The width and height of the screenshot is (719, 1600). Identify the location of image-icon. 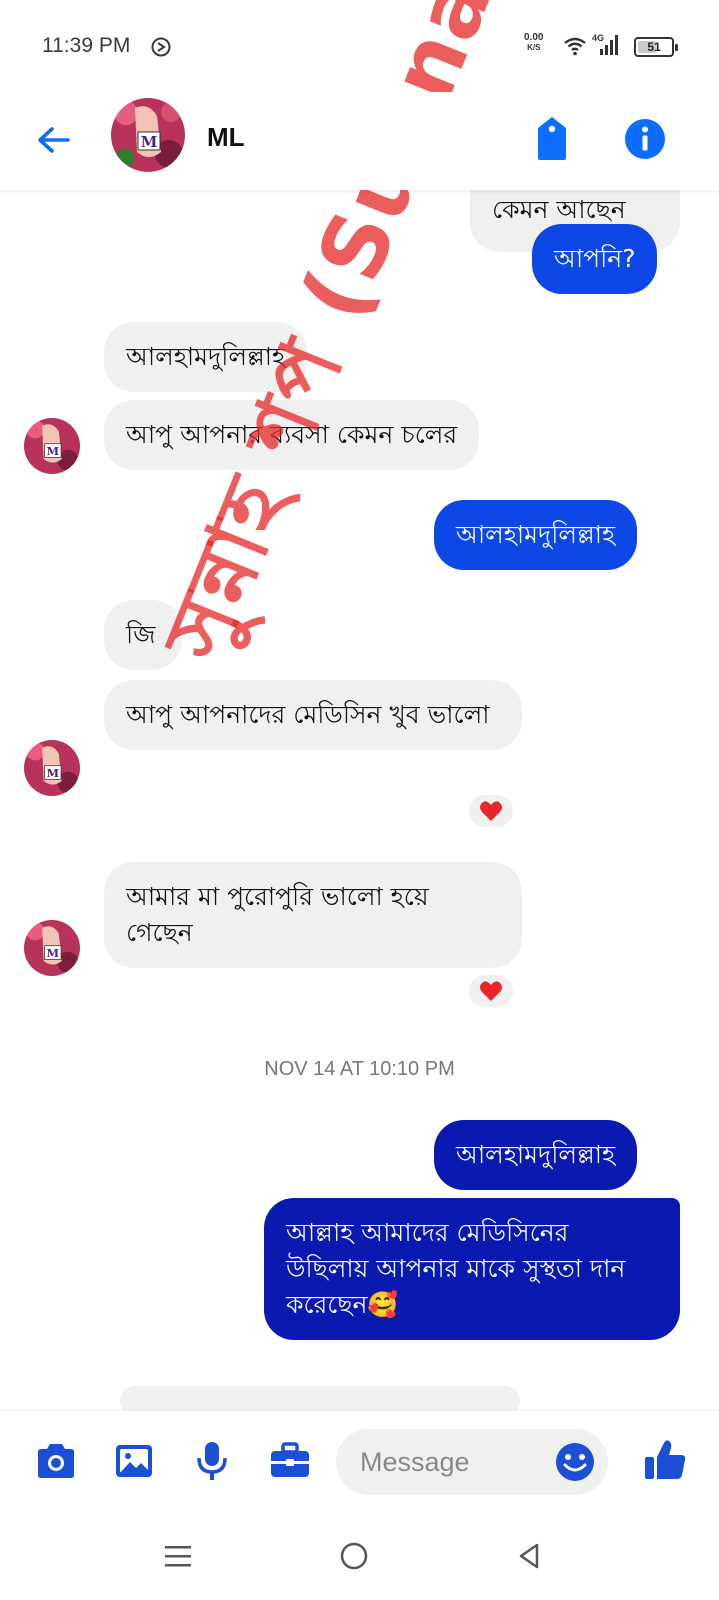
(134, 1461).